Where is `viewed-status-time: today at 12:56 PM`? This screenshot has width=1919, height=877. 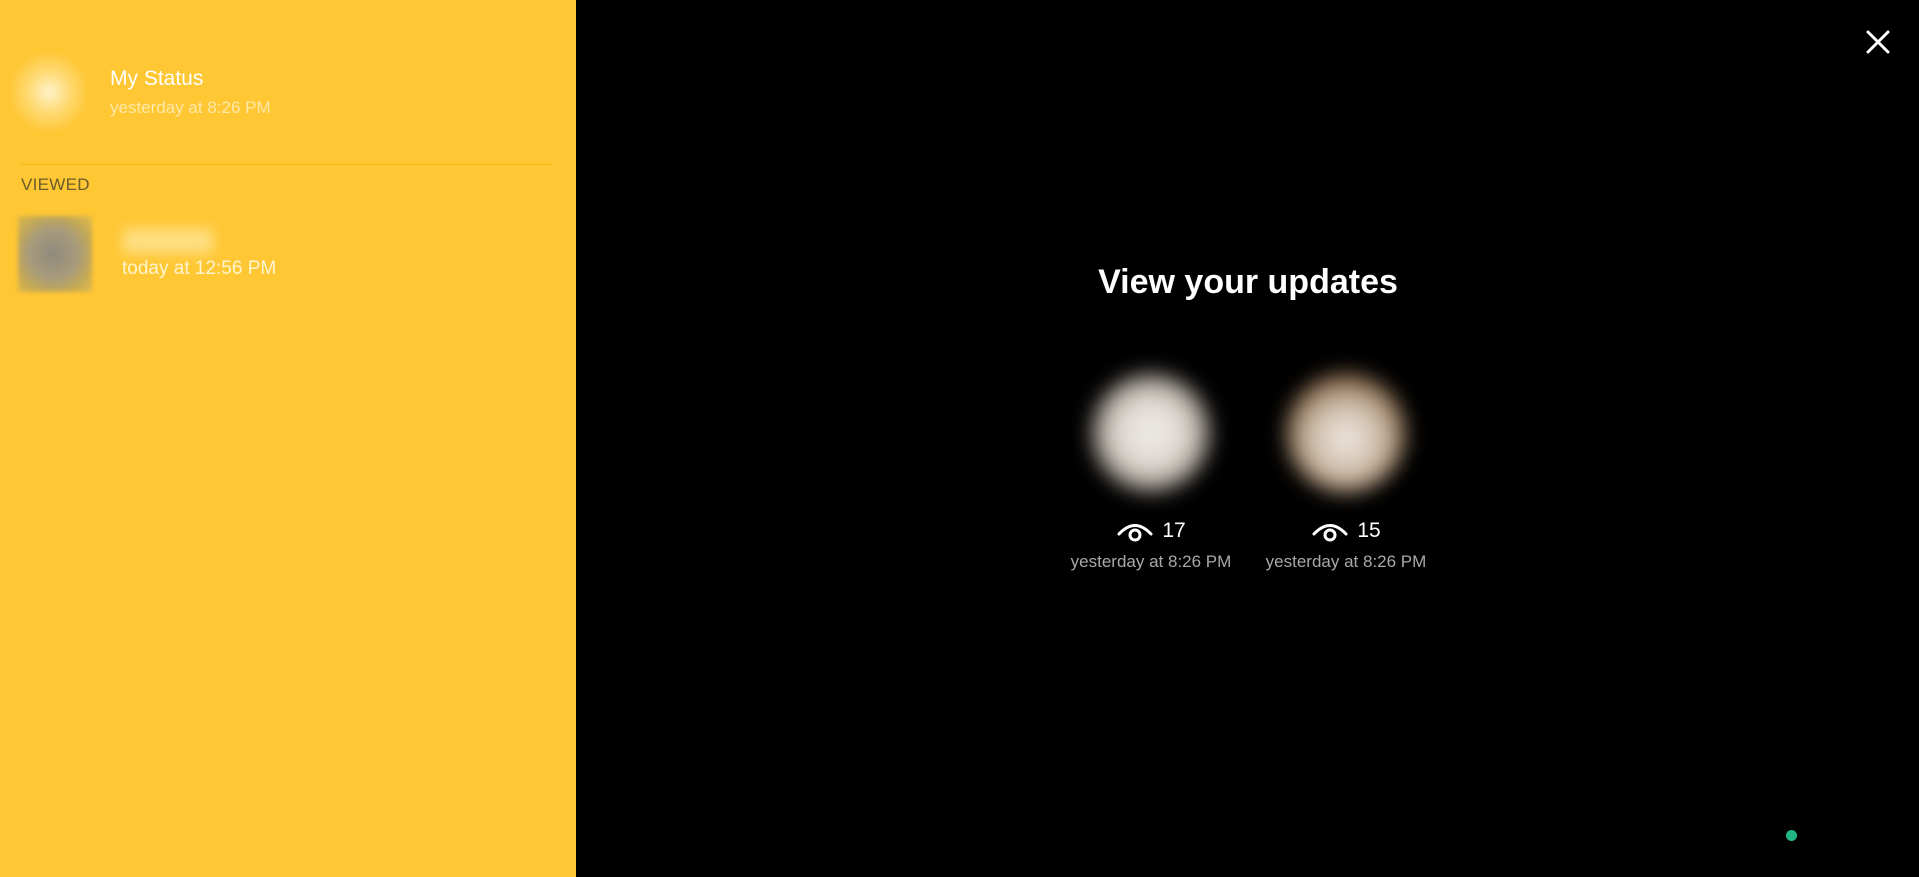
viewed-status-time: today at 12:56 PM is located at coordinates (199, 268).